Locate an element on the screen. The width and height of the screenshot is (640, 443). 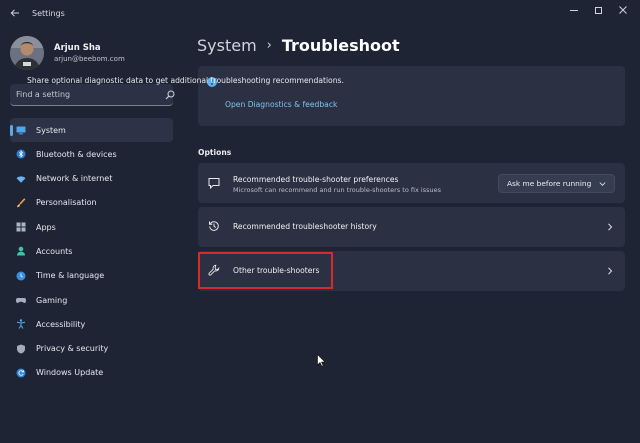
sidebar-item-accounts: Accounts is located at coordinates (91, 251).